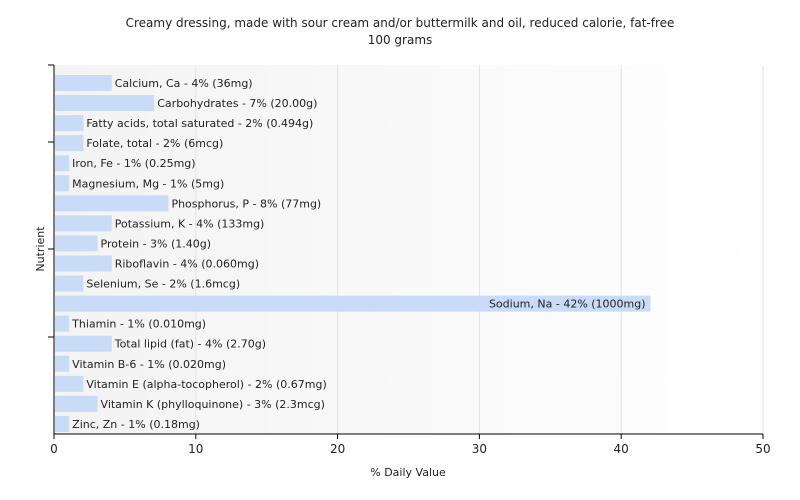 This screenshot has height=500, width=800. What do you see at coordinates (149, 364) in the screenshot?
I see `bar-label: Vitamin B-6 - 1% (0.020mg)` at bounding box center [149, 364].